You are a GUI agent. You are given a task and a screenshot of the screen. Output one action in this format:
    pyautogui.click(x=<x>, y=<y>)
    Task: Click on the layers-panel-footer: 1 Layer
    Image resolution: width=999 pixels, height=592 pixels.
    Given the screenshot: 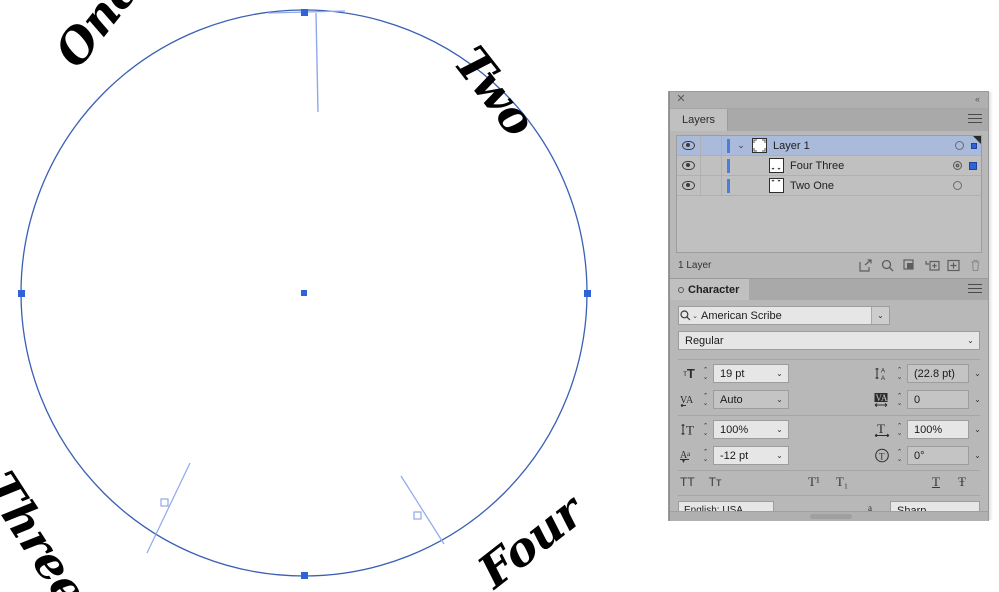 What is the action you would take?
    pyautogui.click(x=829, y=265)
    